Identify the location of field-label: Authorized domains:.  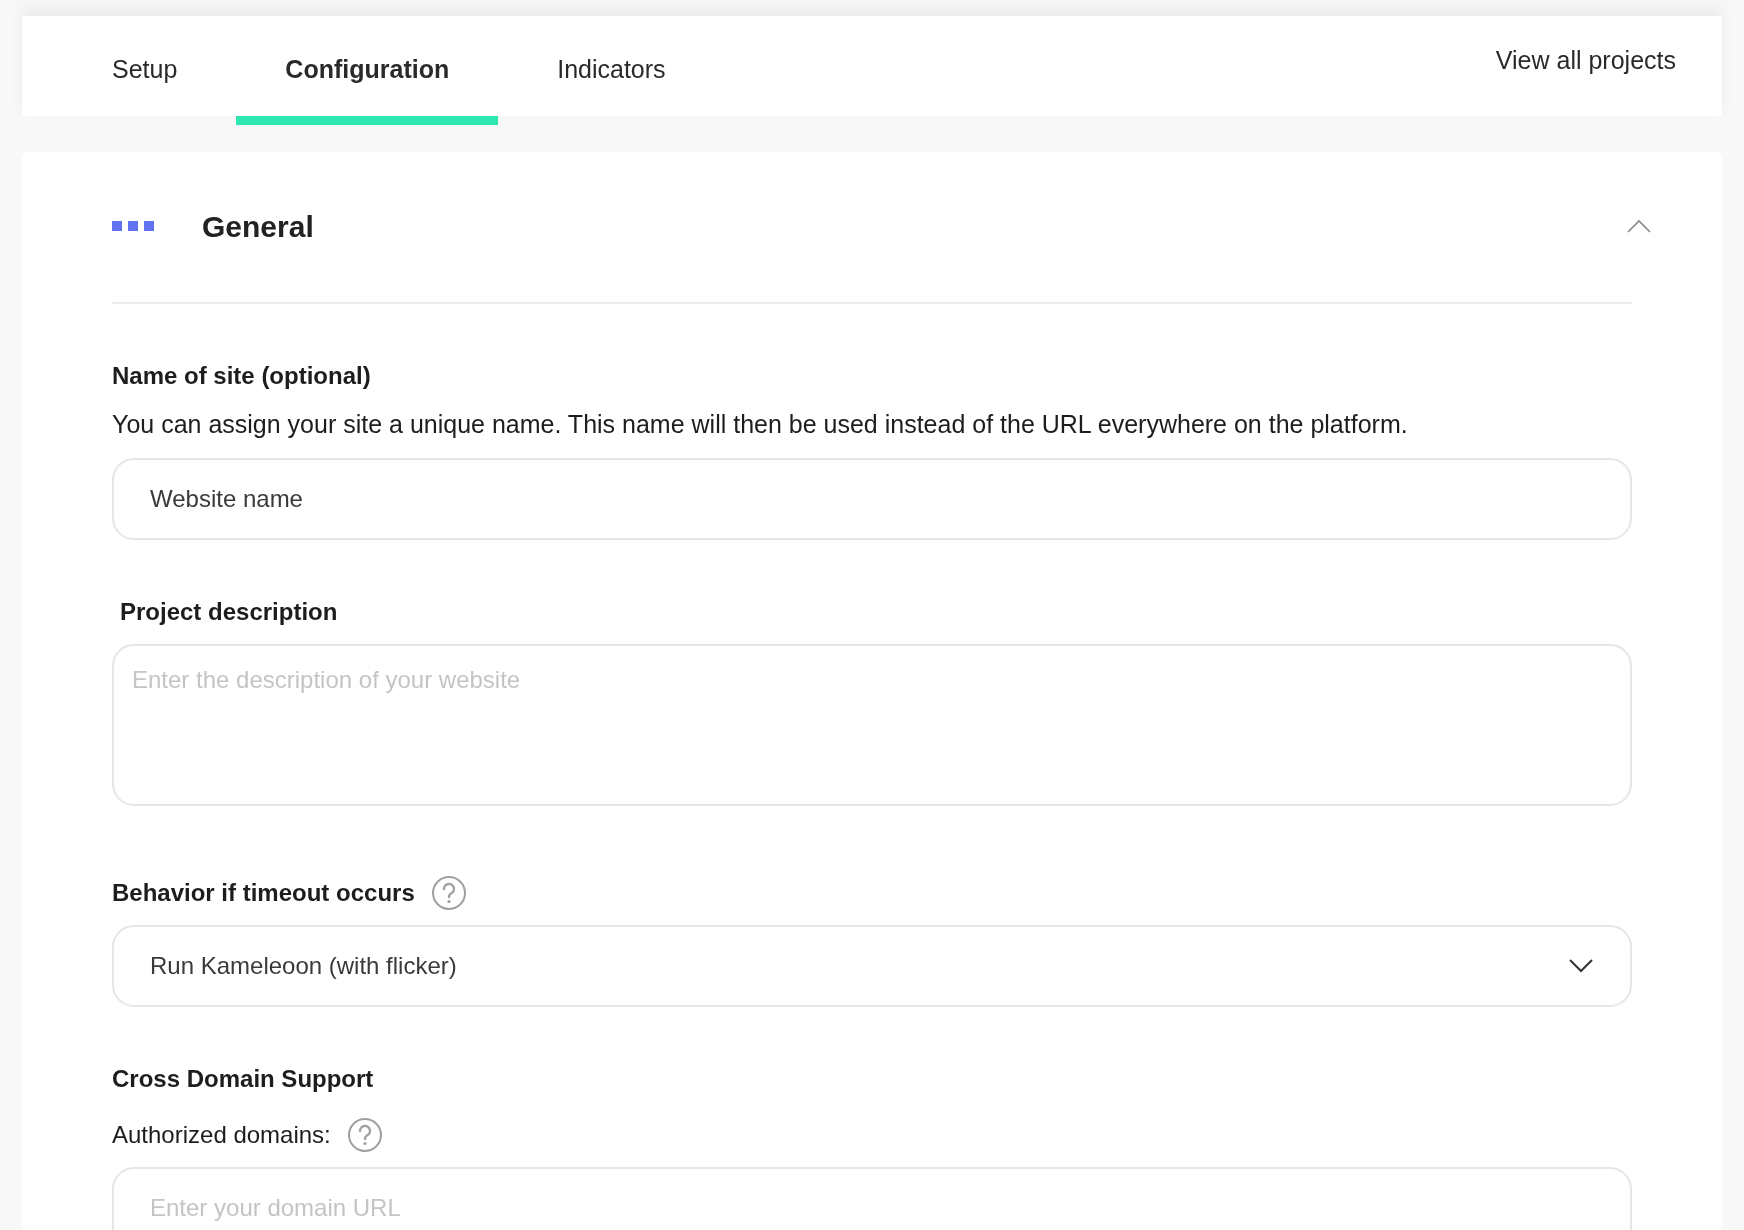
(221, 1134).